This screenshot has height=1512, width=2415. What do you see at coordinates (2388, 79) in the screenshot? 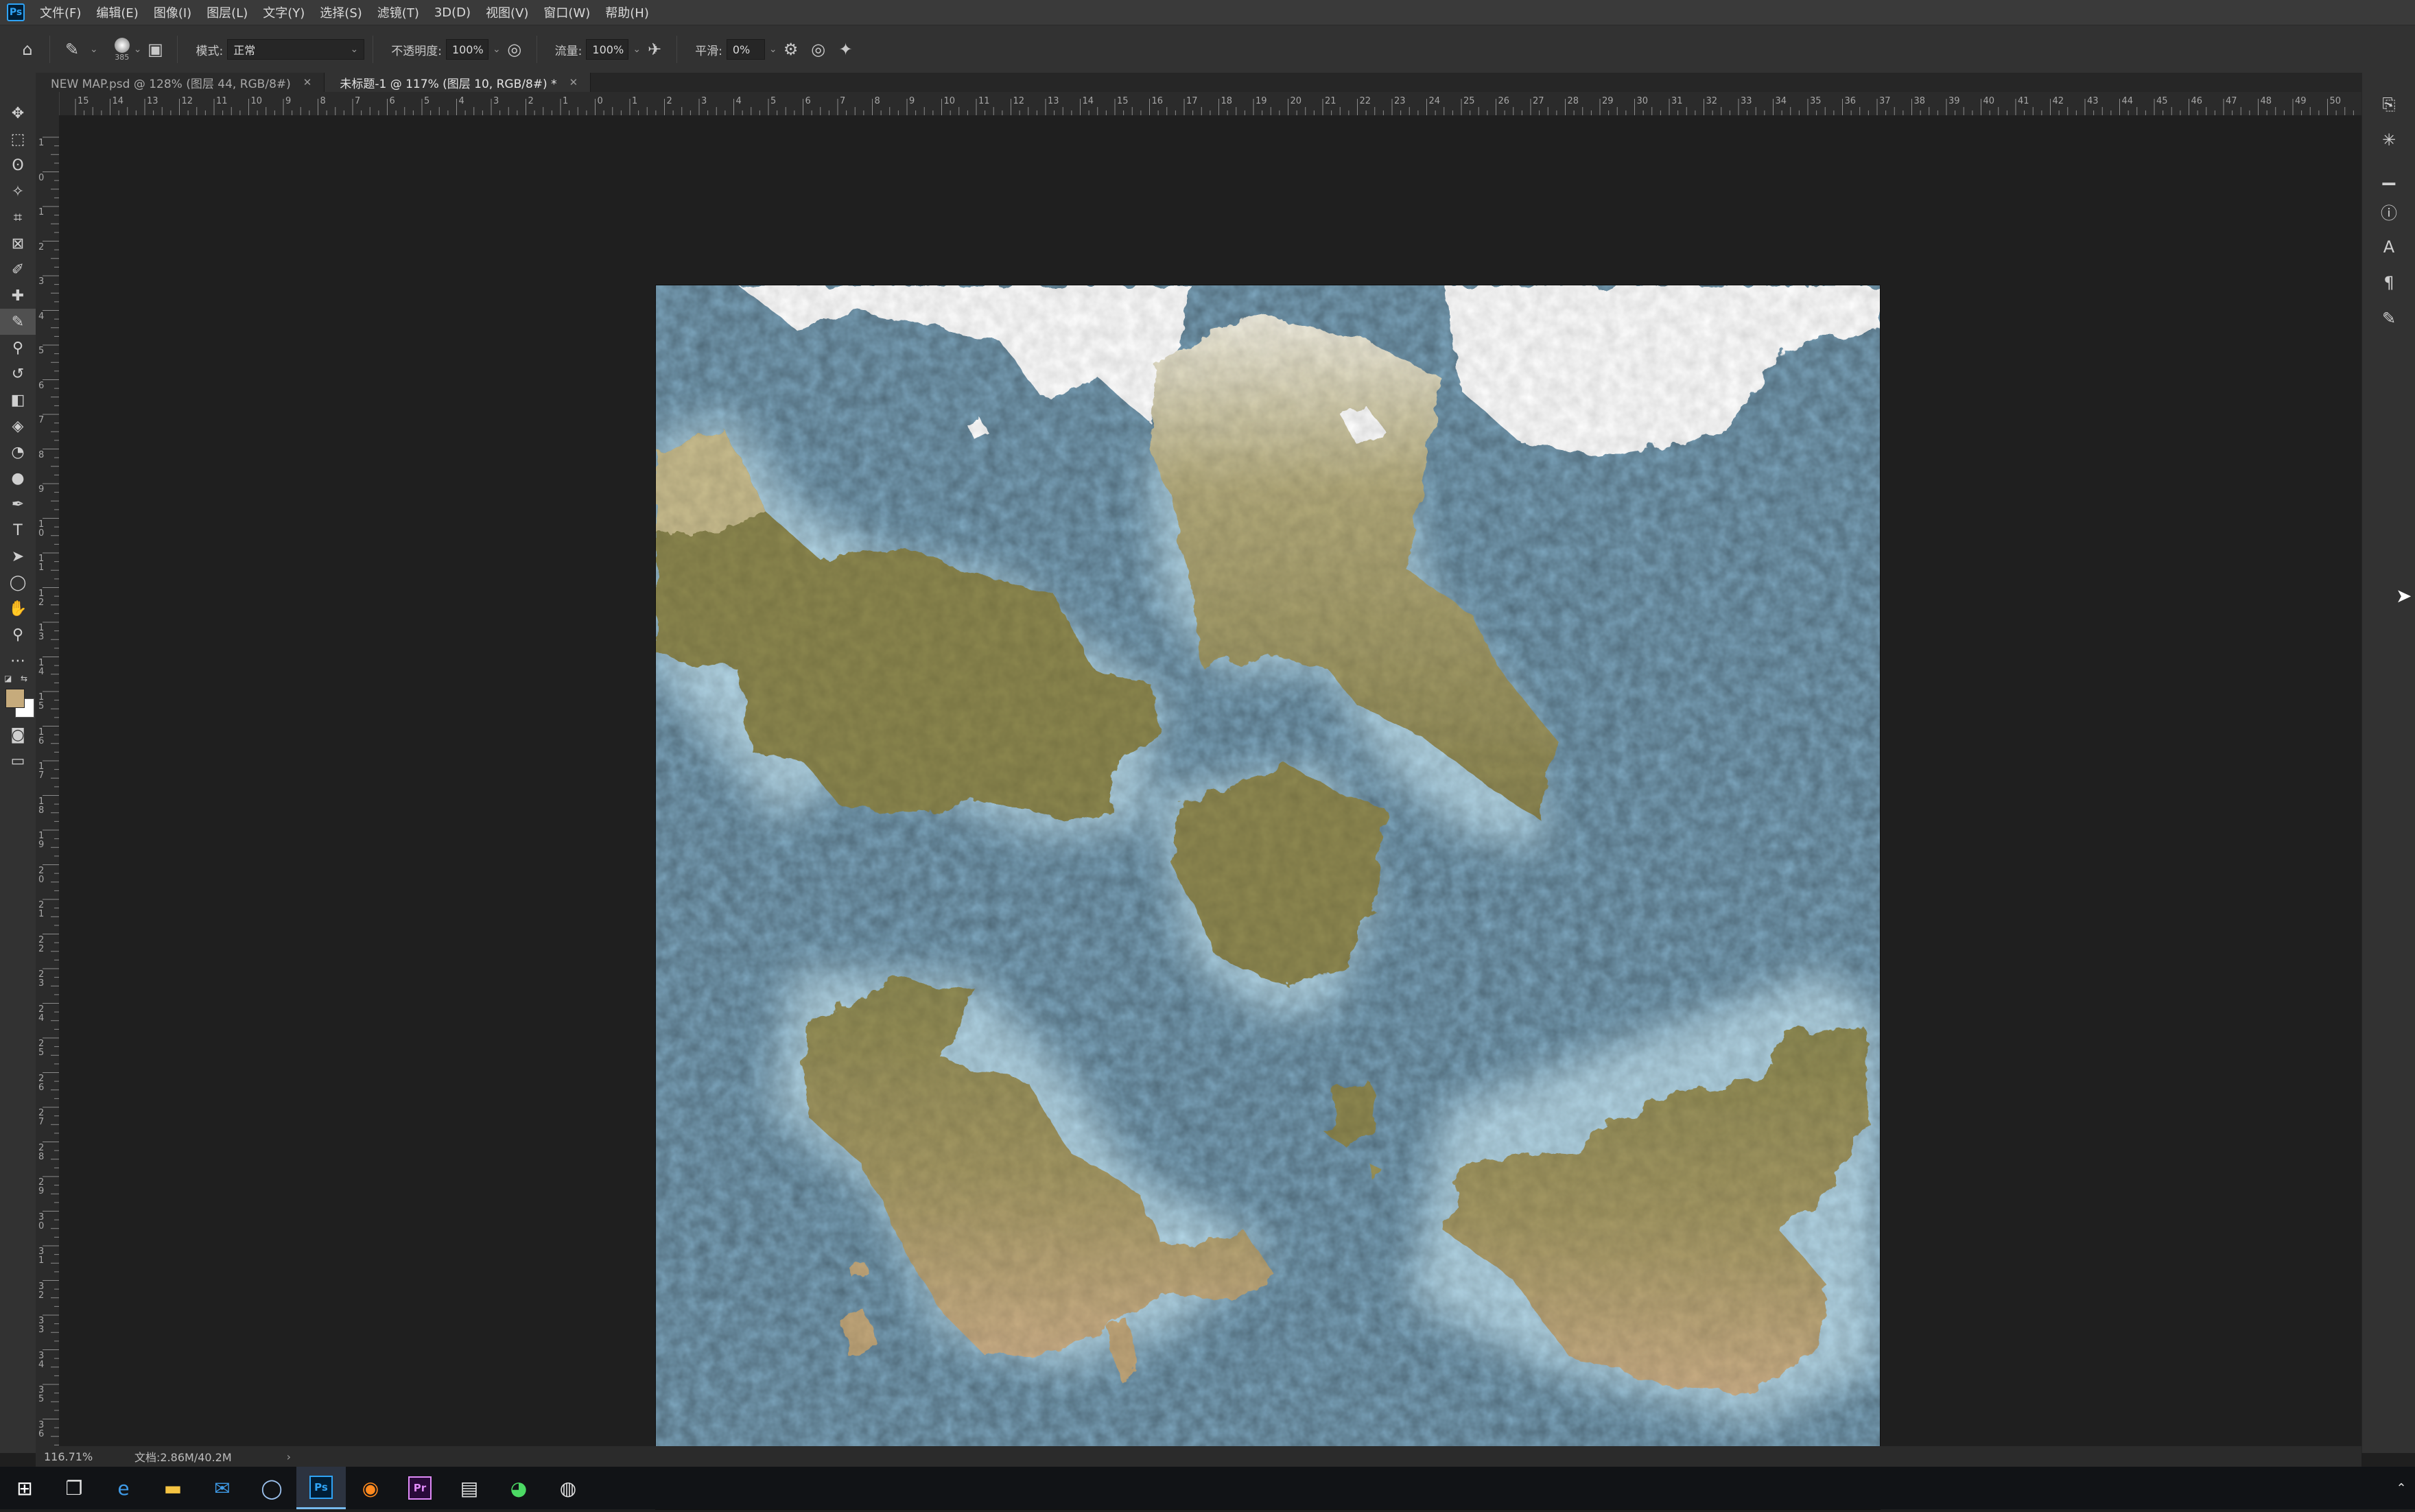
I see `panel-grip` at bounding box center [2388, 79].